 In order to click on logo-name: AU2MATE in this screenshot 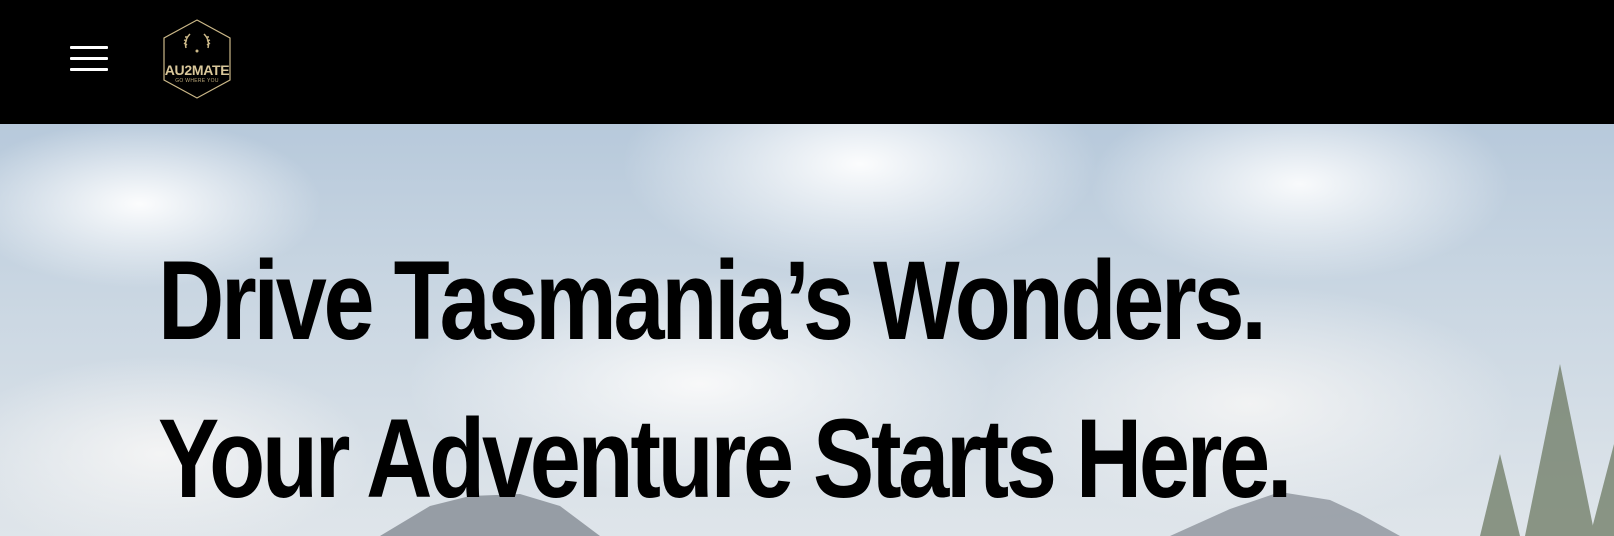, I will do `click(197, 70)`.